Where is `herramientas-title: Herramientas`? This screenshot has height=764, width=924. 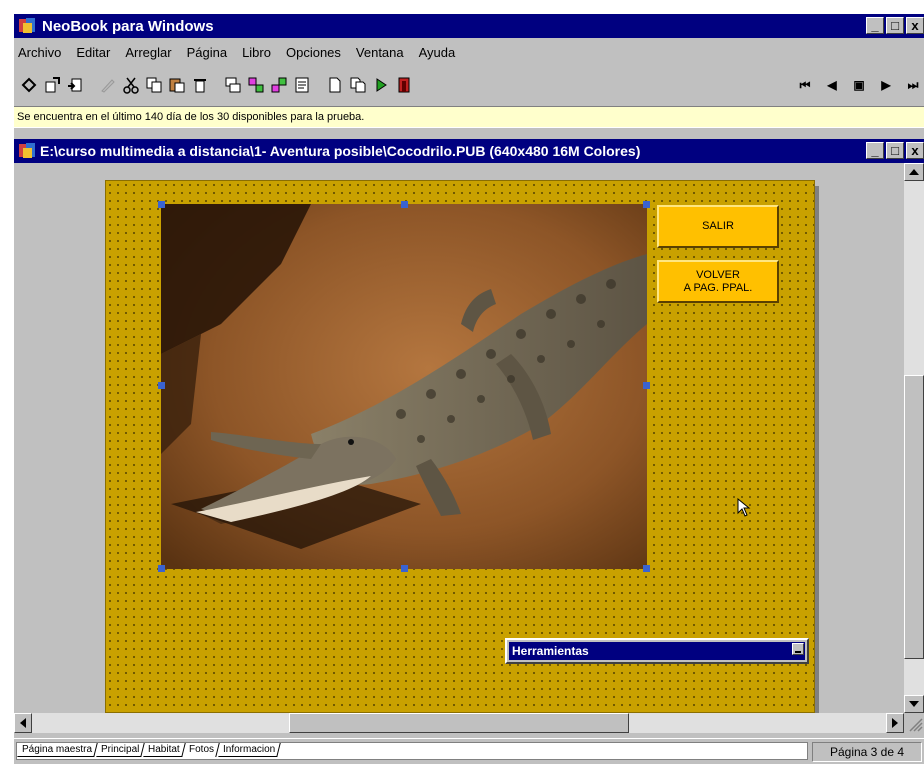
herramientas-title: Herramientas is located at coordinates (550, 651).